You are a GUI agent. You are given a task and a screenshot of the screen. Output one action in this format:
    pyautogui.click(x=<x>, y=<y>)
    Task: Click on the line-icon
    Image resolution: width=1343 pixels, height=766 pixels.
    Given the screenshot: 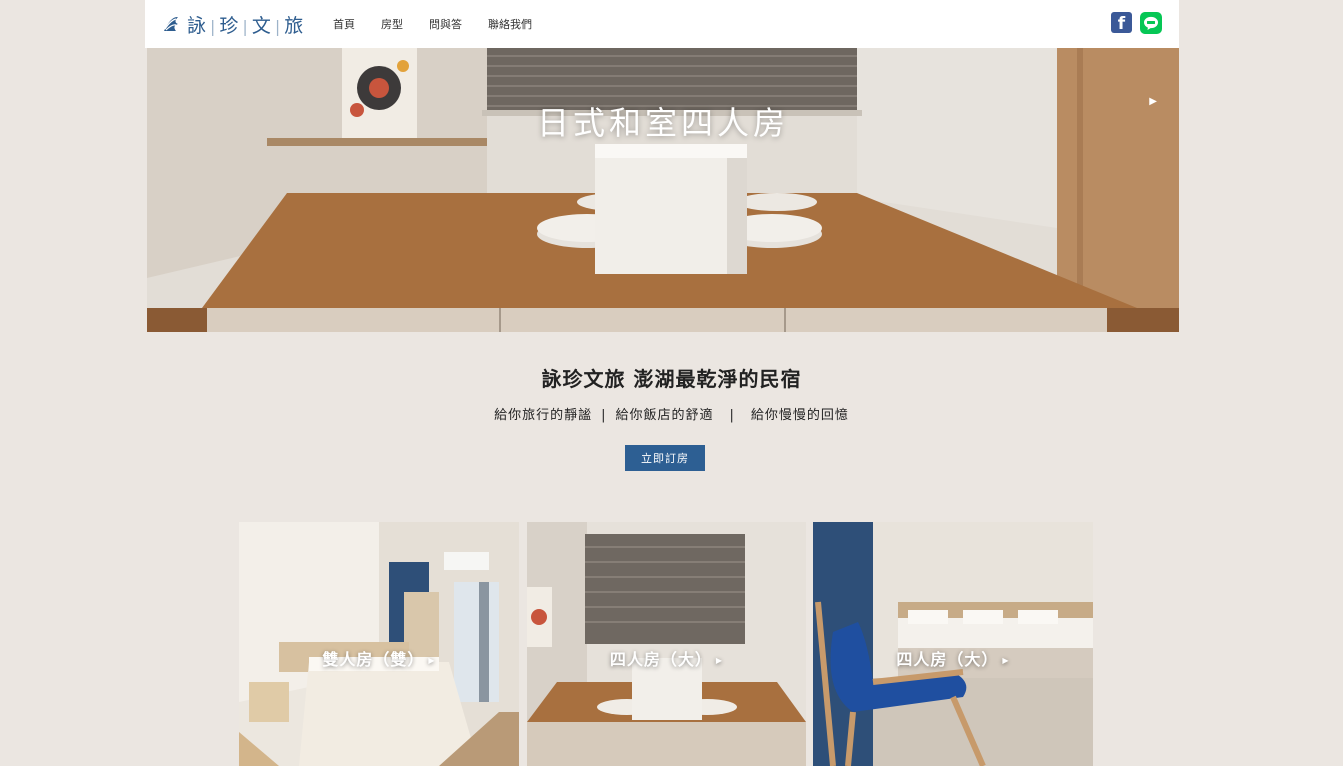 What is the action you would take?
    pyautogui.click(x=1151, y=23)
    